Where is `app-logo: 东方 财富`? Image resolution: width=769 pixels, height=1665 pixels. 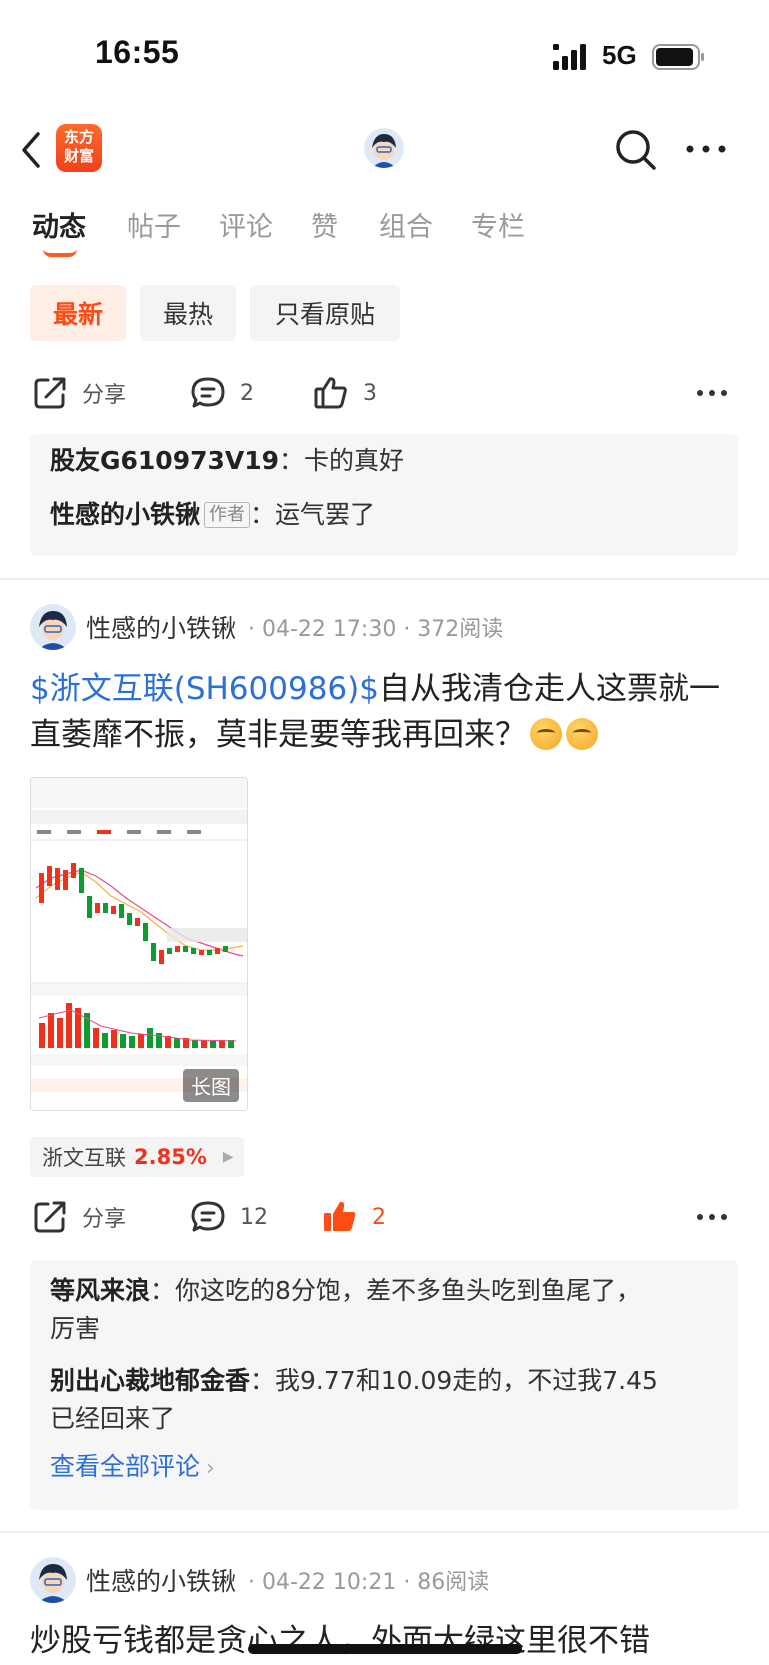 app-logo: 东方 财富 is located at coordinates (79, 148).